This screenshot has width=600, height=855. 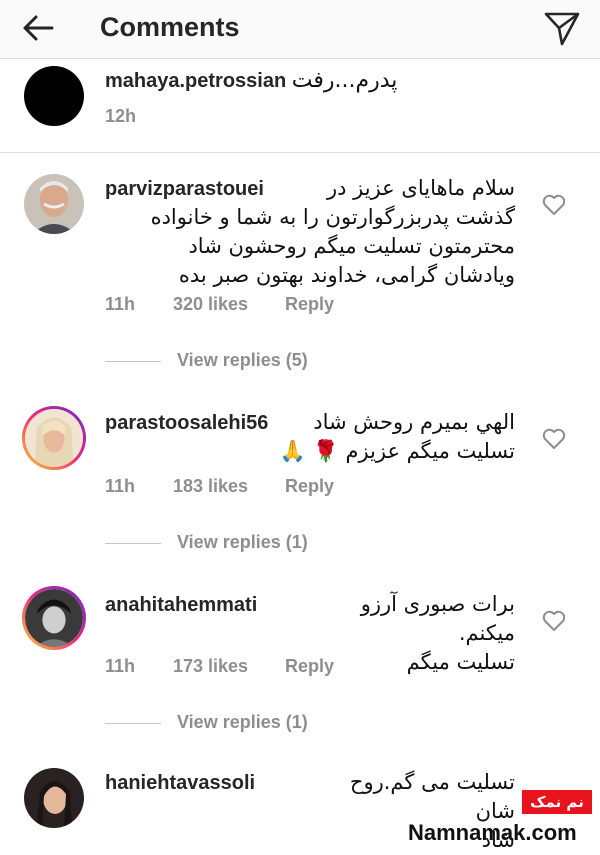 What do you see at coordinates (38, 28) in the screenshot?
I see `back-arrow-icon` at bounding box center [38, 28].